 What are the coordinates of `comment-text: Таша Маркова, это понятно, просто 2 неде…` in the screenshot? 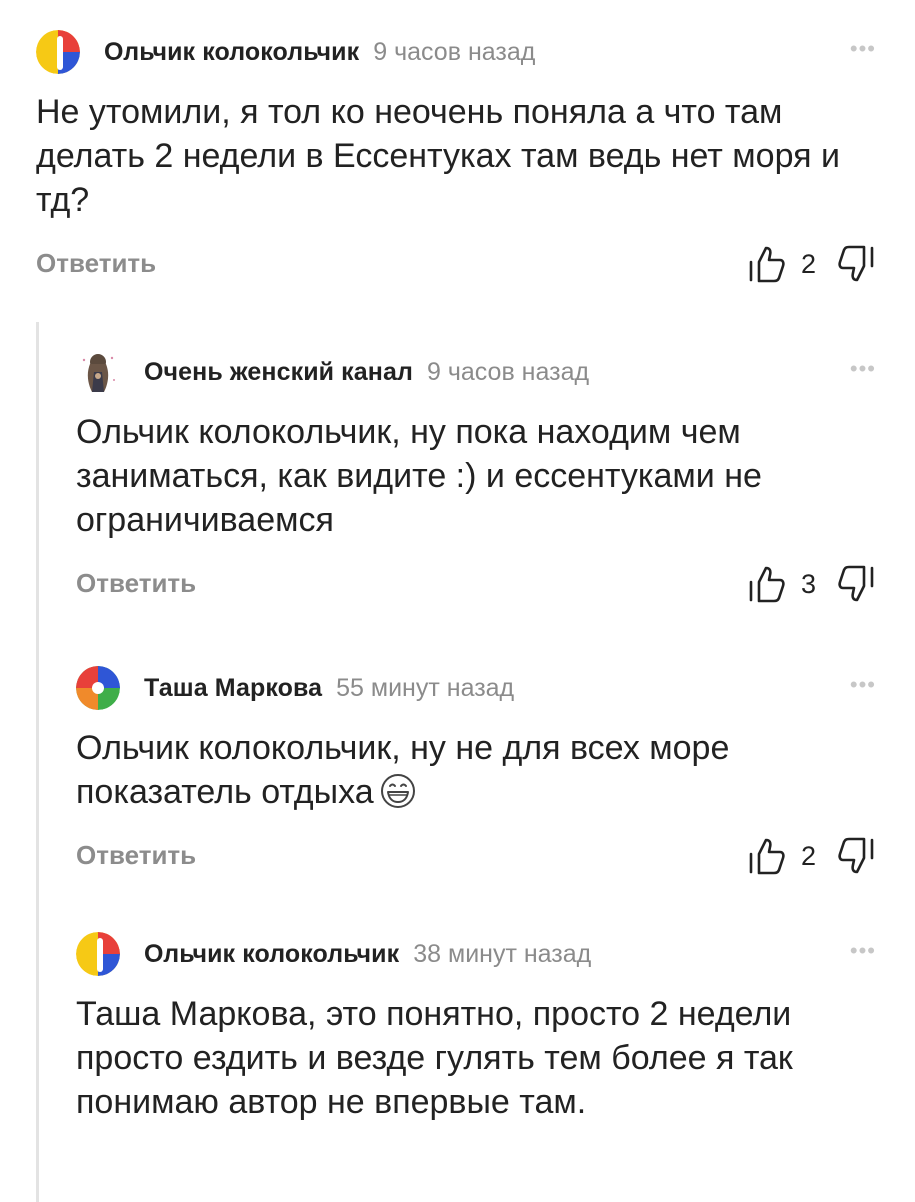 It's located at (434, 1058).